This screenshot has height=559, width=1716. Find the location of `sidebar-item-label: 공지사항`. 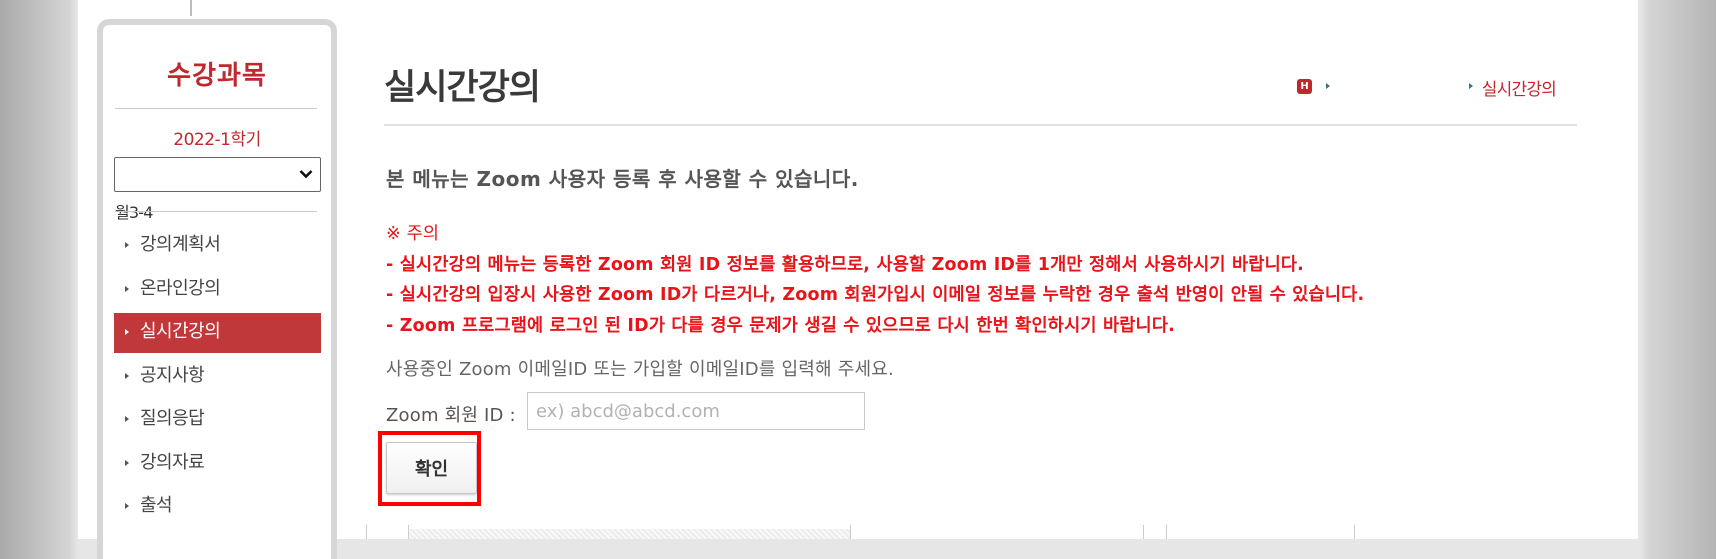

sidebar-item-label: 공지사항 is located at coordinates (172, 375).